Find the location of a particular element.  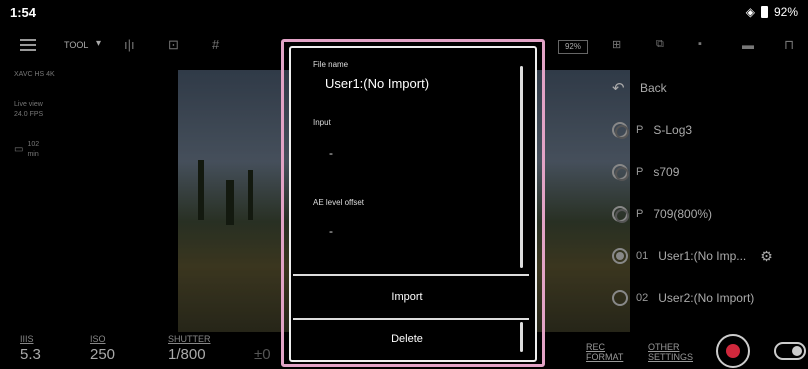

live-view-label: Live view is located at coordinates (28, 104).